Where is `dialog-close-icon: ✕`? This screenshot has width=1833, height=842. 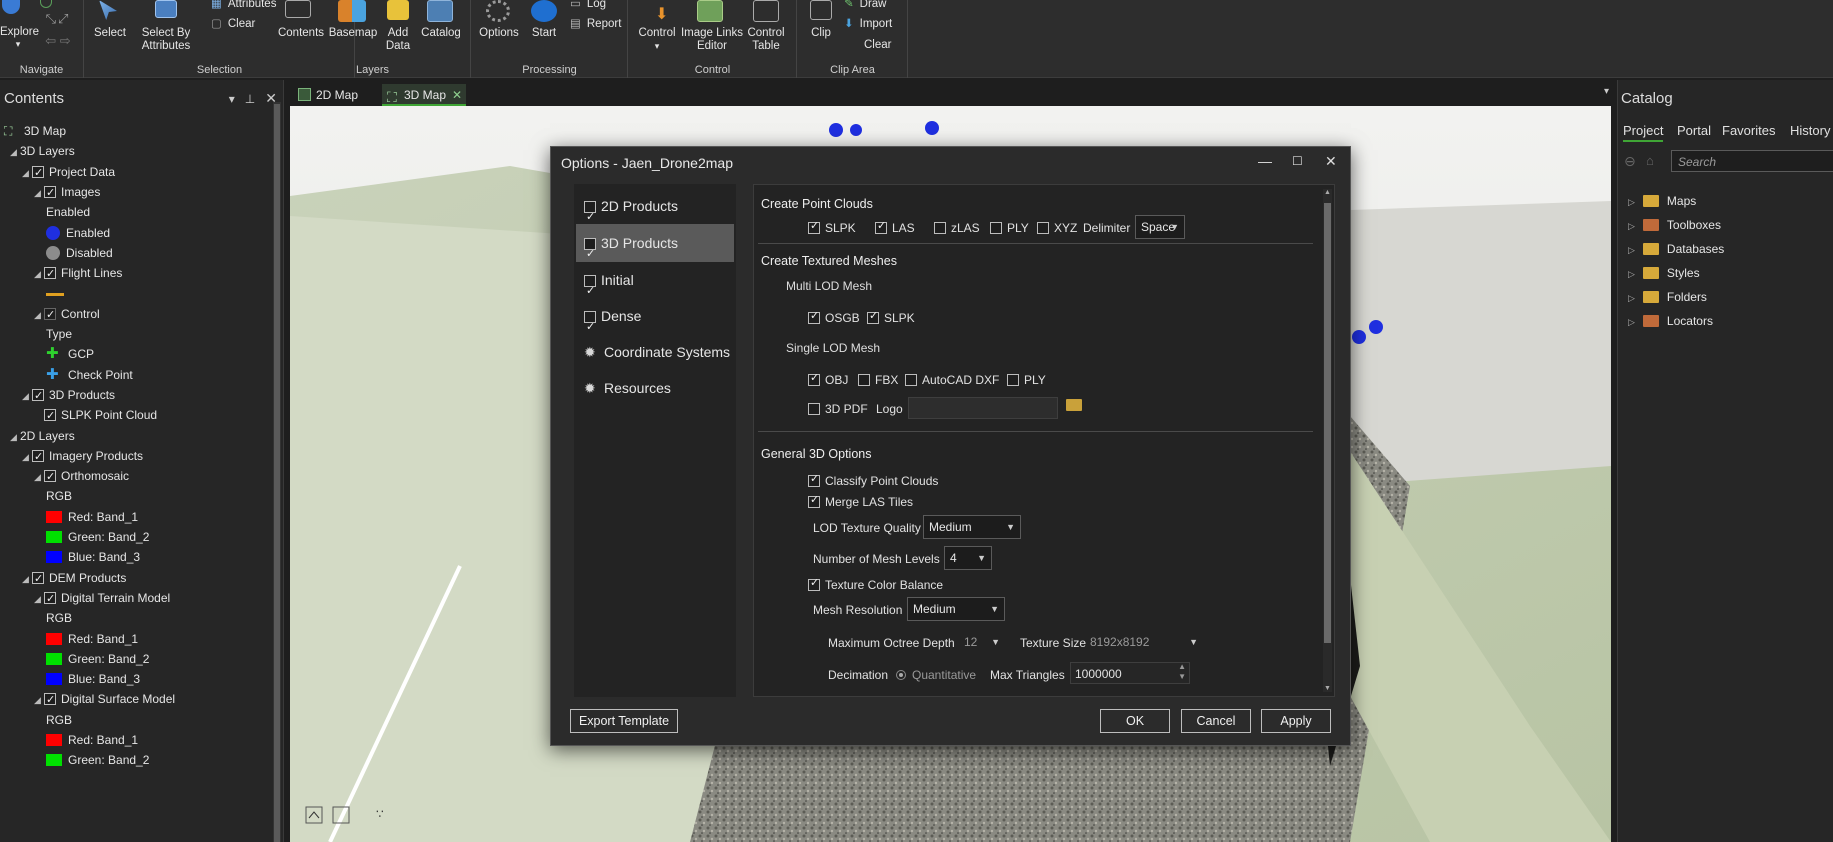
dialog-close-icon: ✕ is located at coordinates (1331, 161).